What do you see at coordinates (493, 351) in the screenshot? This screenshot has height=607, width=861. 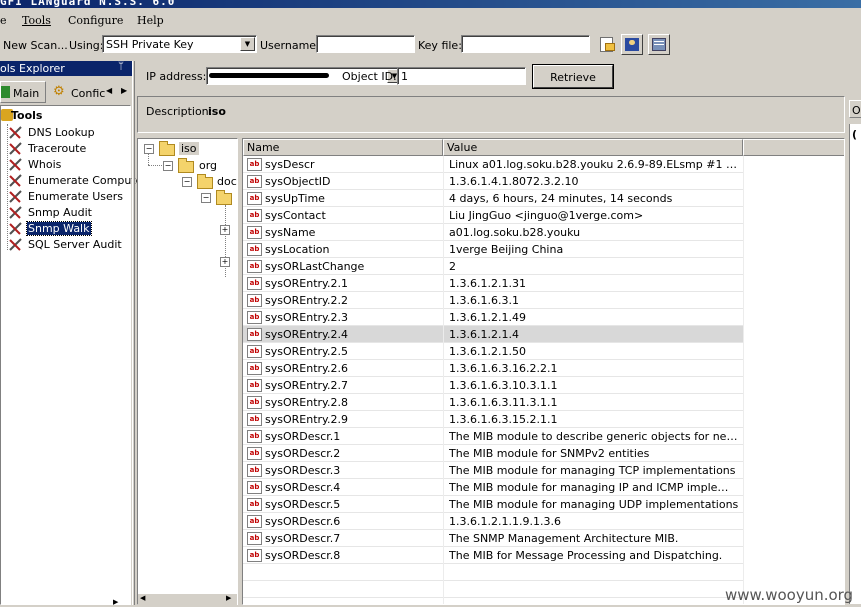 I see `table-row: ab sysOREntry.2.5 1.3.6.1.2.1.50` at bounding box center [493, 351].